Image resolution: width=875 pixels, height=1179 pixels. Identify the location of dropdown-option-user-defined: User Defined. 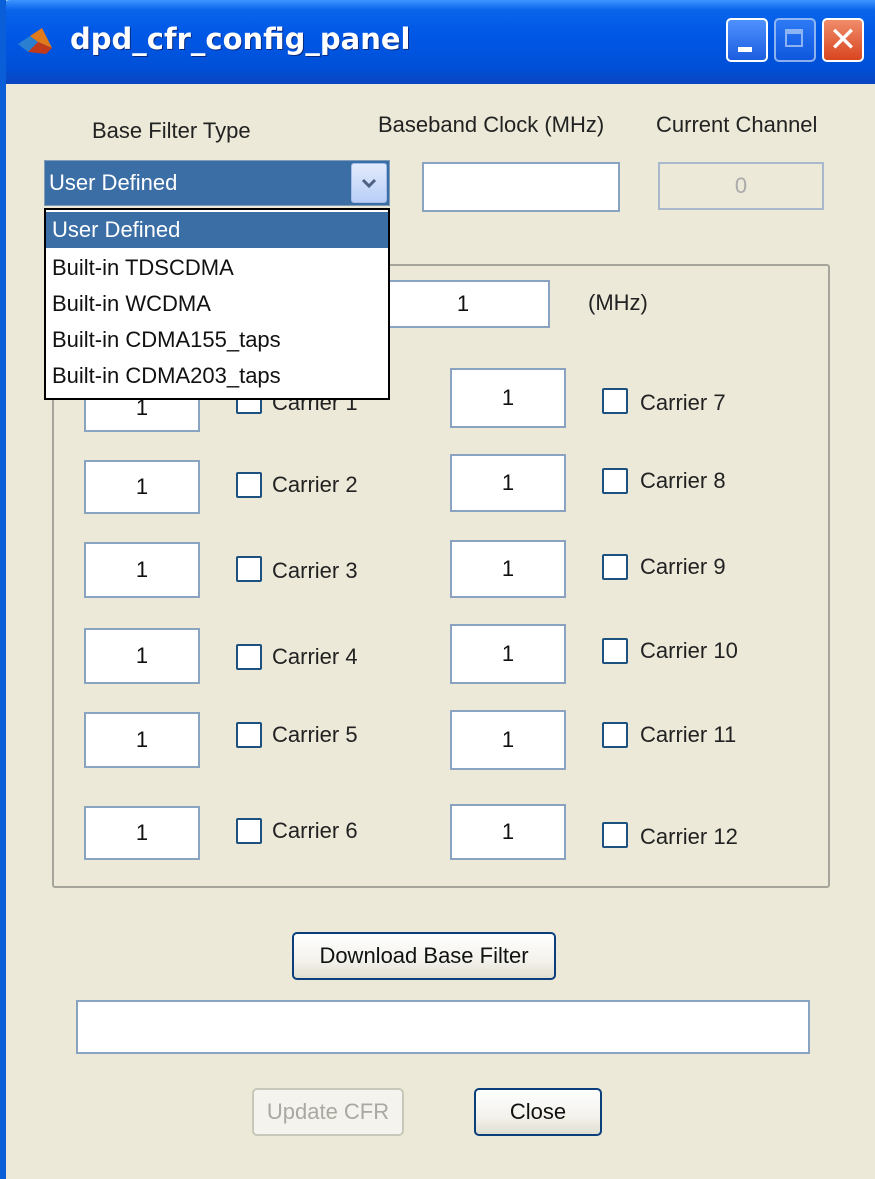
(217, 230).